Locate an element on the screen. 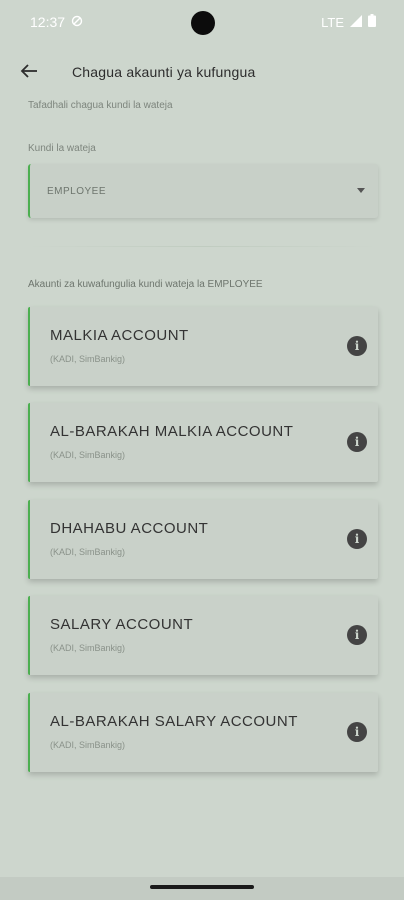 The width and height of the screenshot is (404, 900). camera-cutout is located at coordinates (203, 23).